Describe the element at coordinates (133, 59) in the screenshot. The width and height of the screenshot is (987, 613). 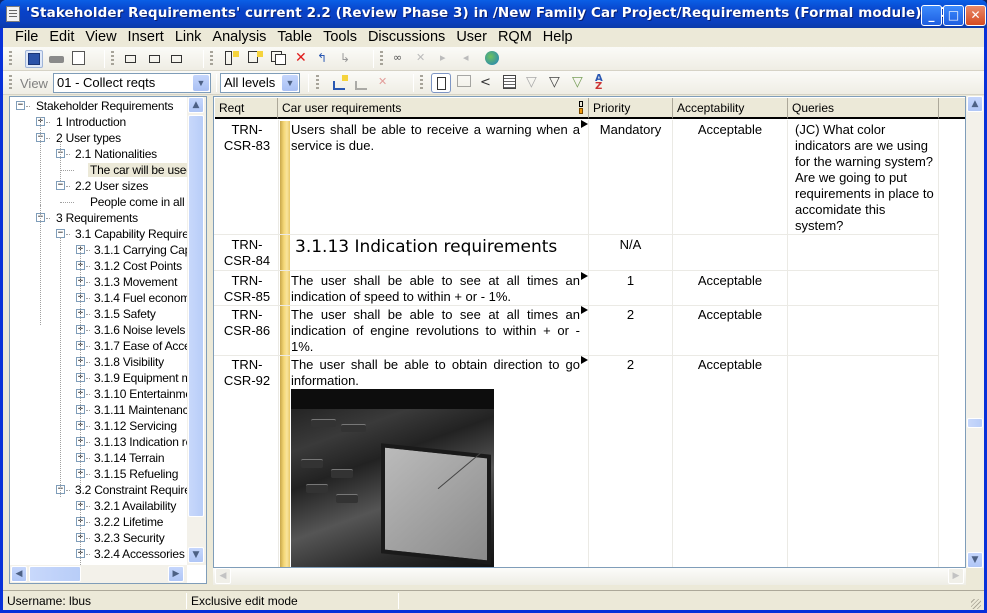
I see `insert-below-icon` at that location.